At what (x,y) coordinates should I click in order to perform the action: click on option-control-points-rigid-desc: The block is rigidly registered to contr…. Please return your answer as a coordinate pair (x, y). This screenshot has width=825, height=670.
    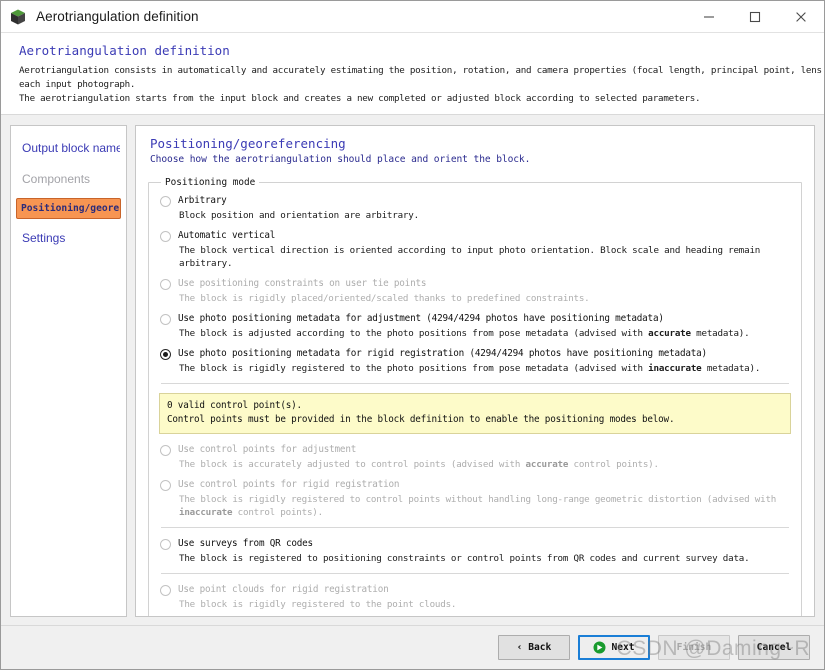
    Looking at the image, I should click on (478, 506).